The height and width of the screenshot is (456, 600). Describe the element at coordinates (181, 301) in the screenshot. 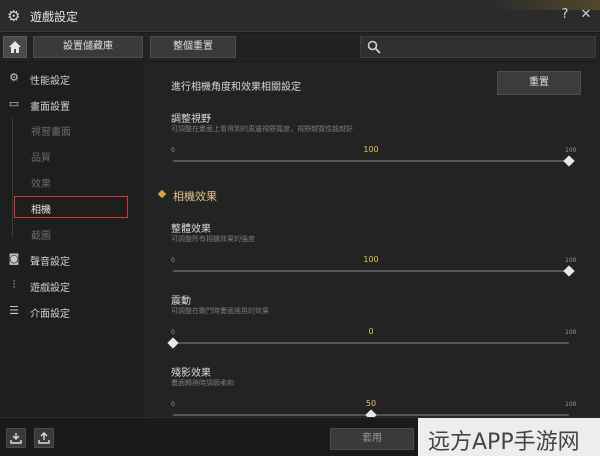

I see `setting-title: 震動` at that location.